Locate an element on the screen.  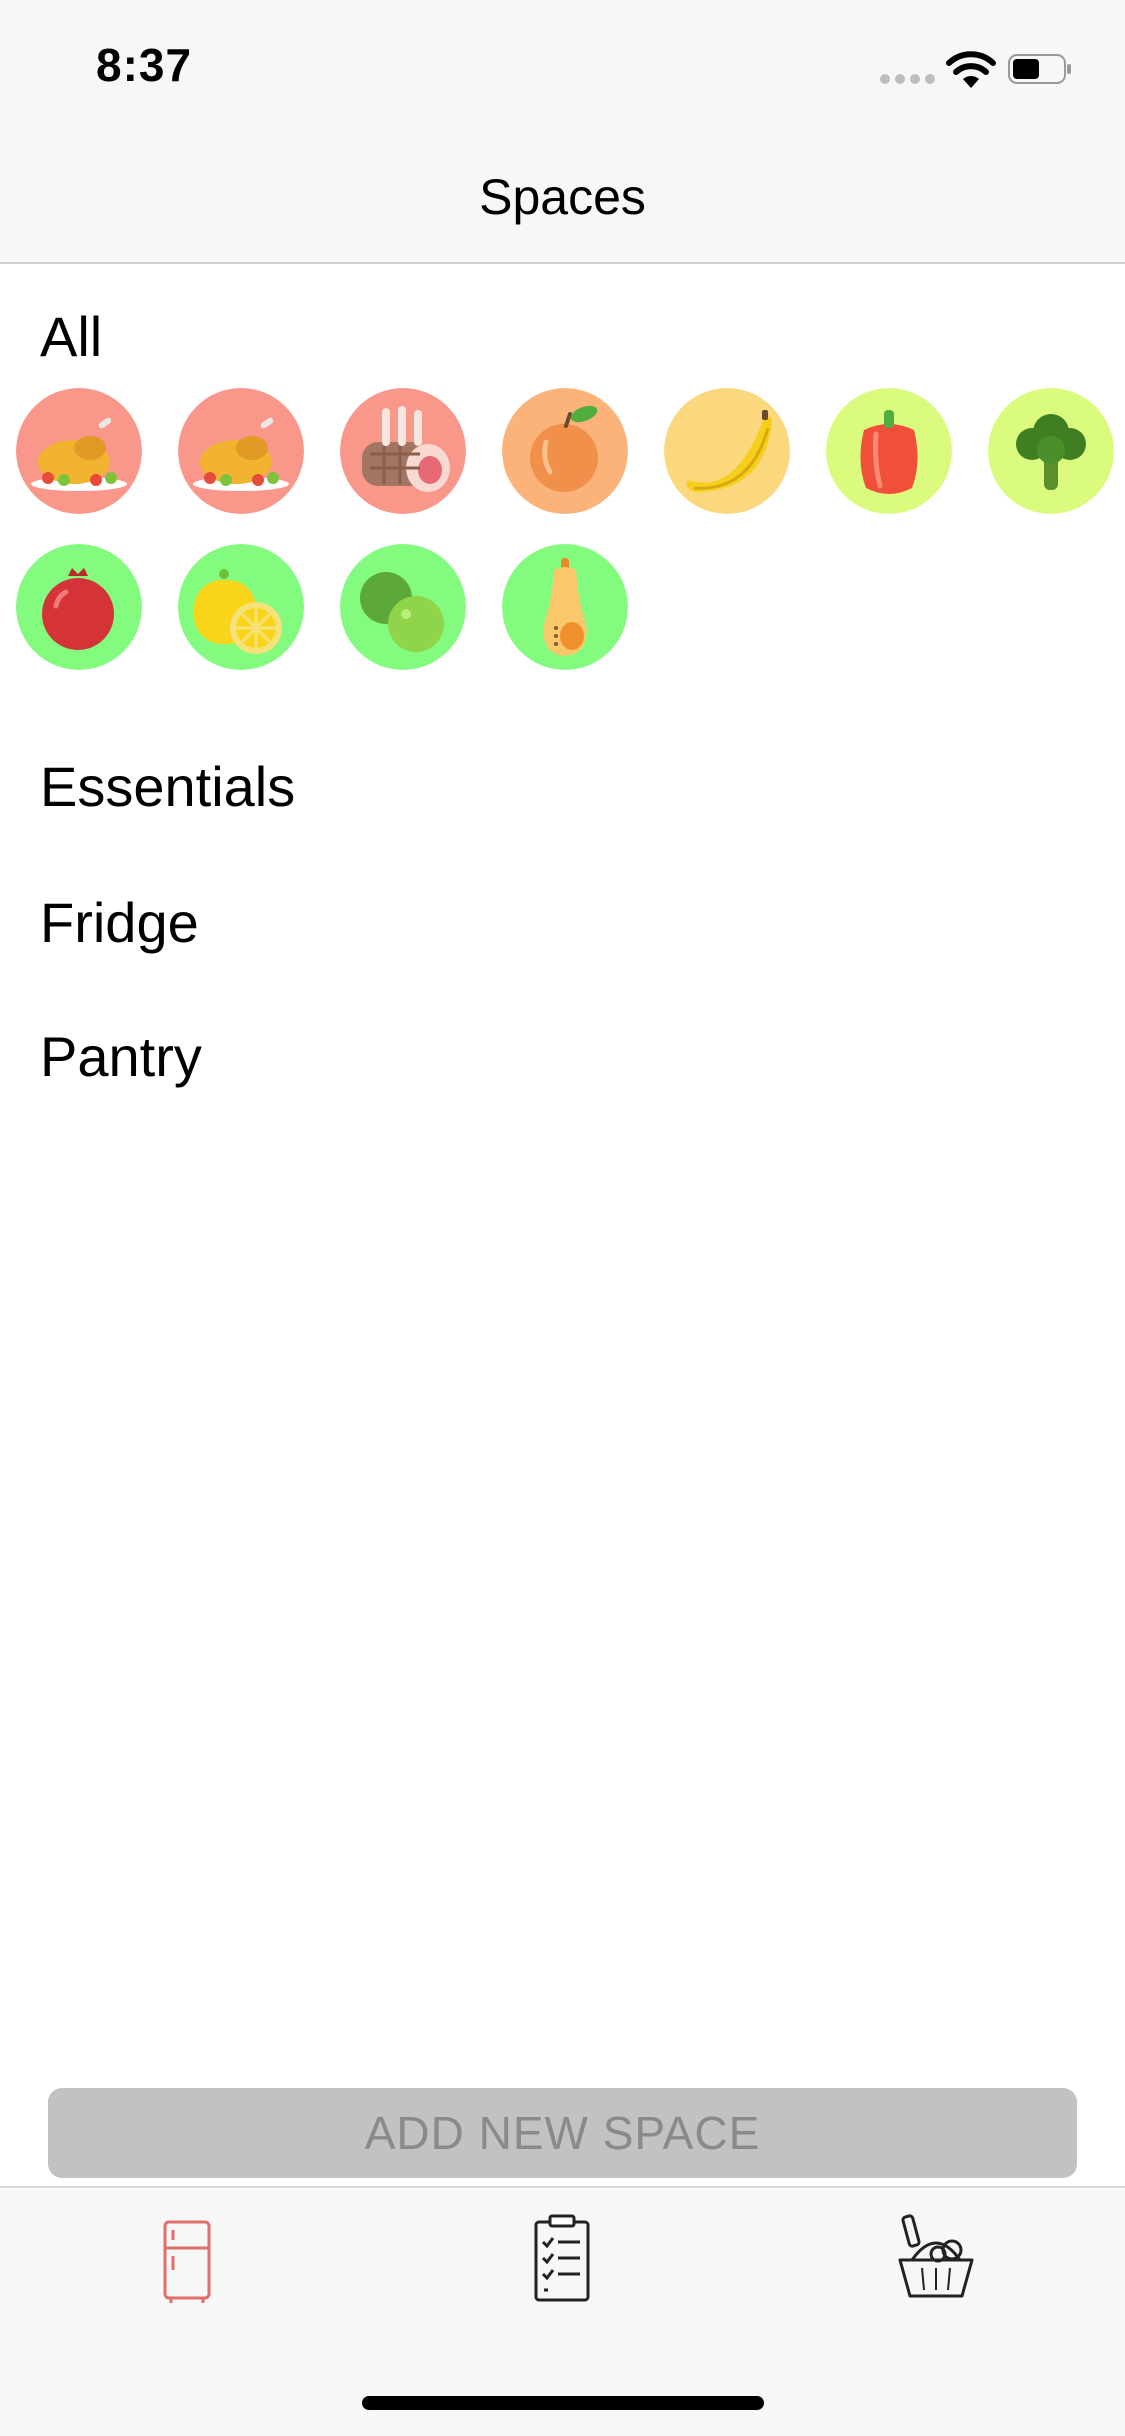
page-title: Spaces is located at coordinates (562, 197).